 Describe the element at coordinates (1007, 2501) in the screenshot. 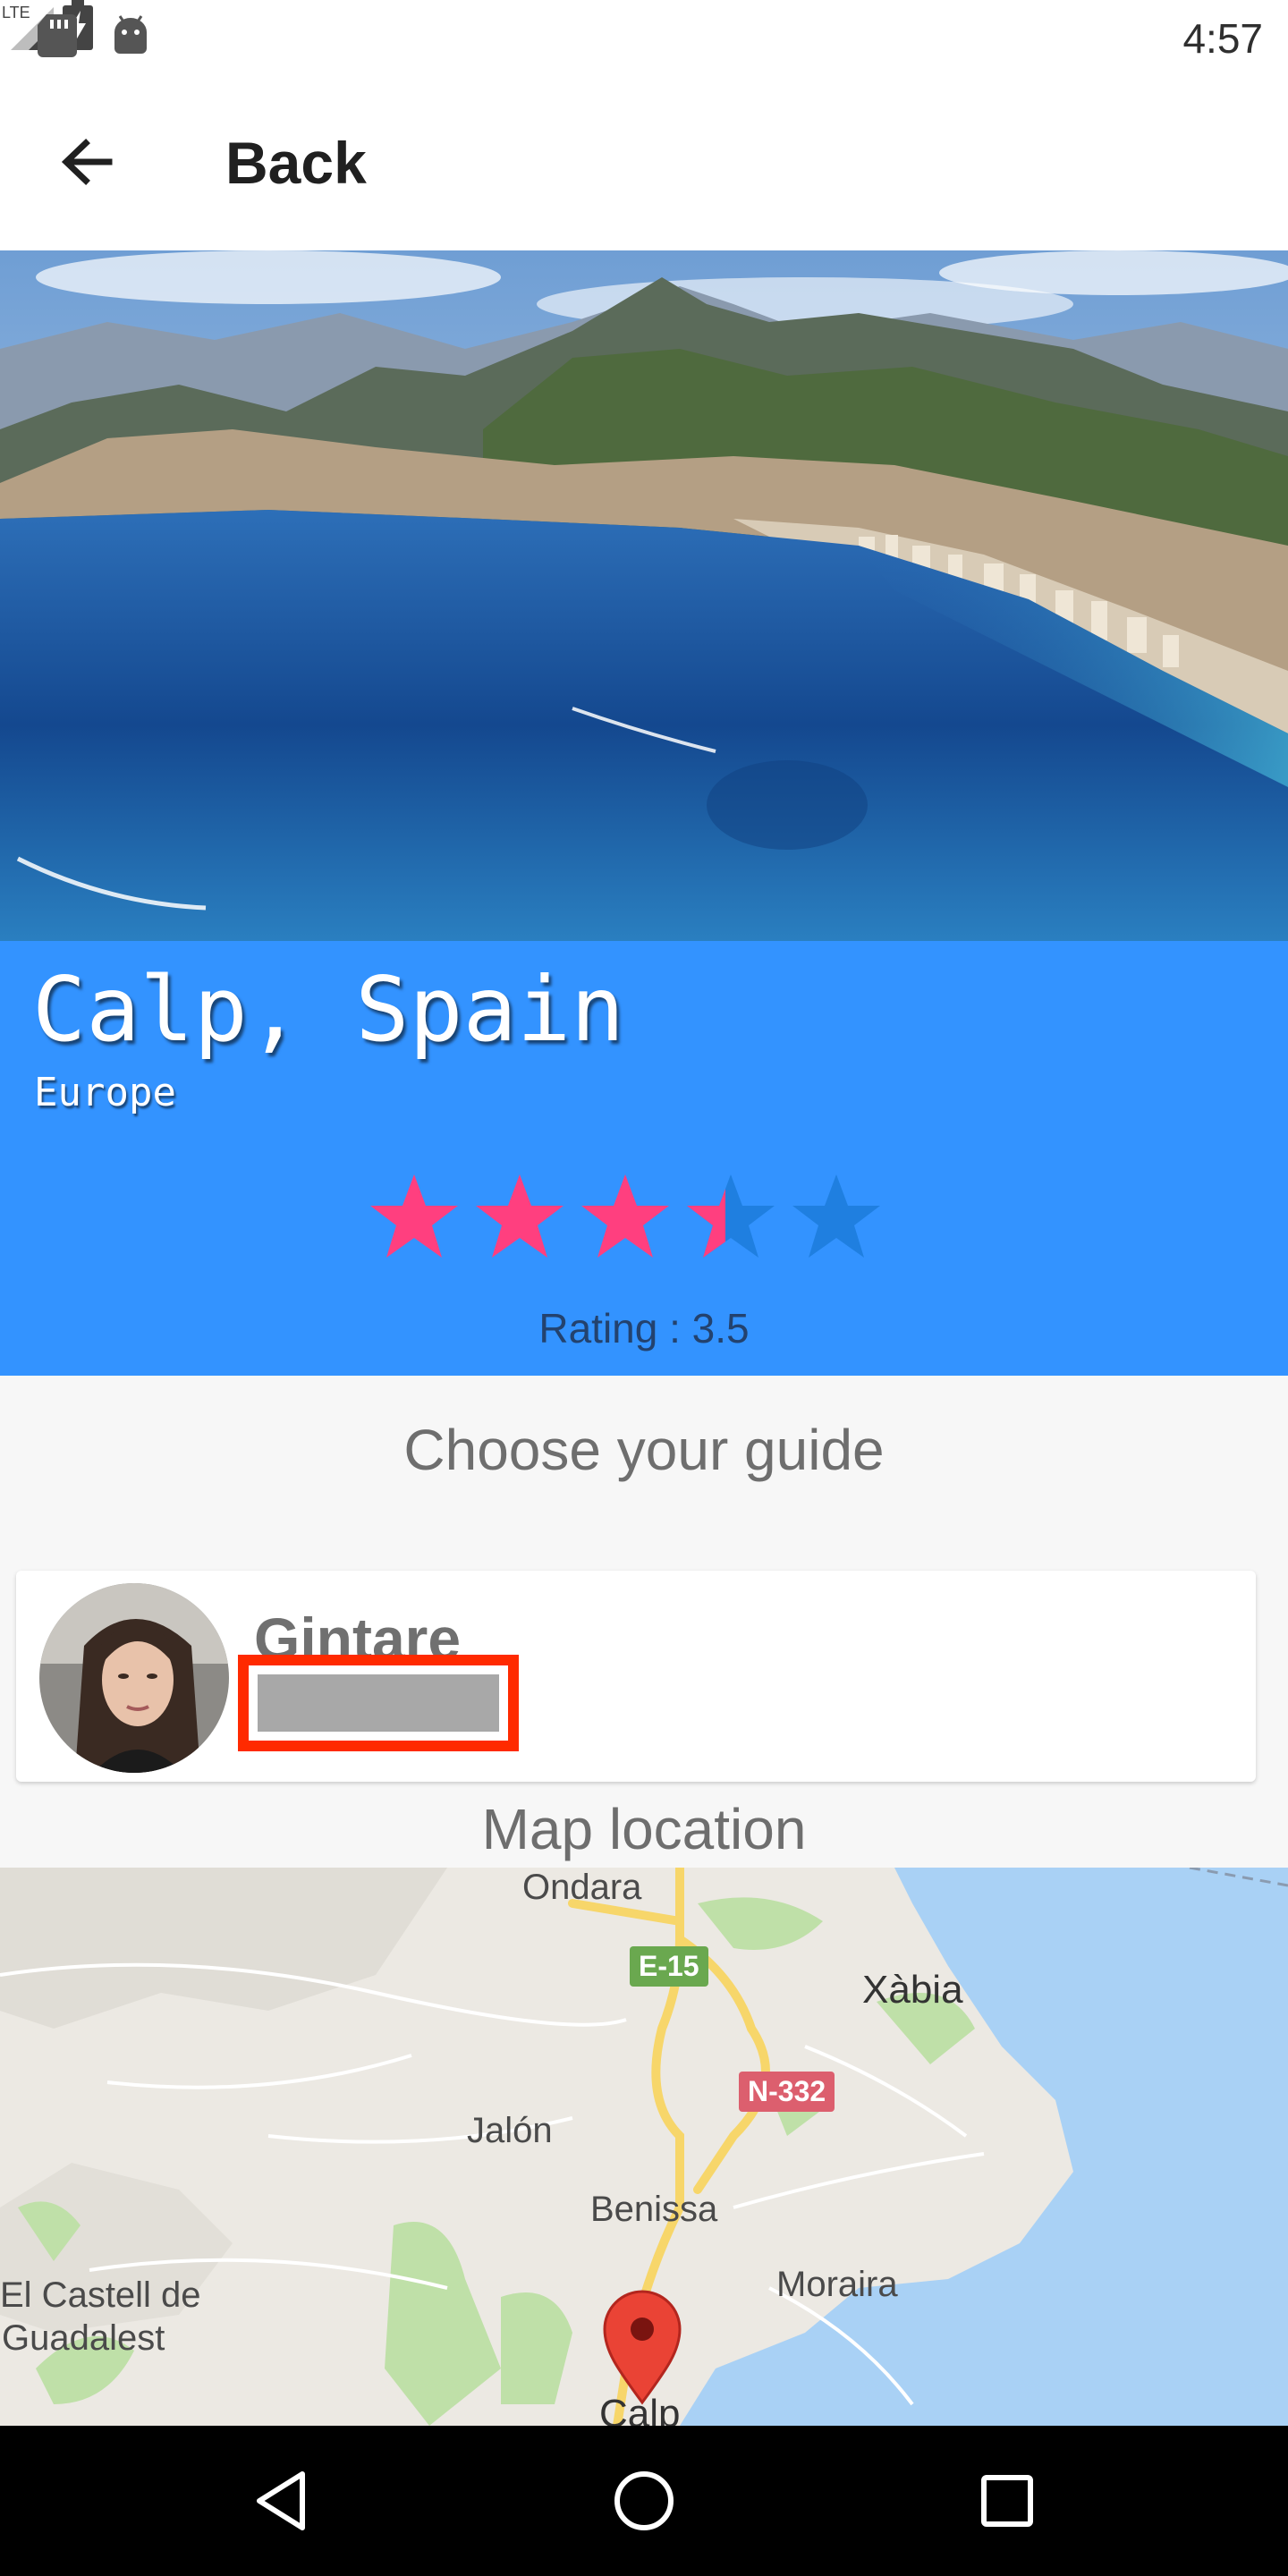

I see `nav-recents-icon` at that location.